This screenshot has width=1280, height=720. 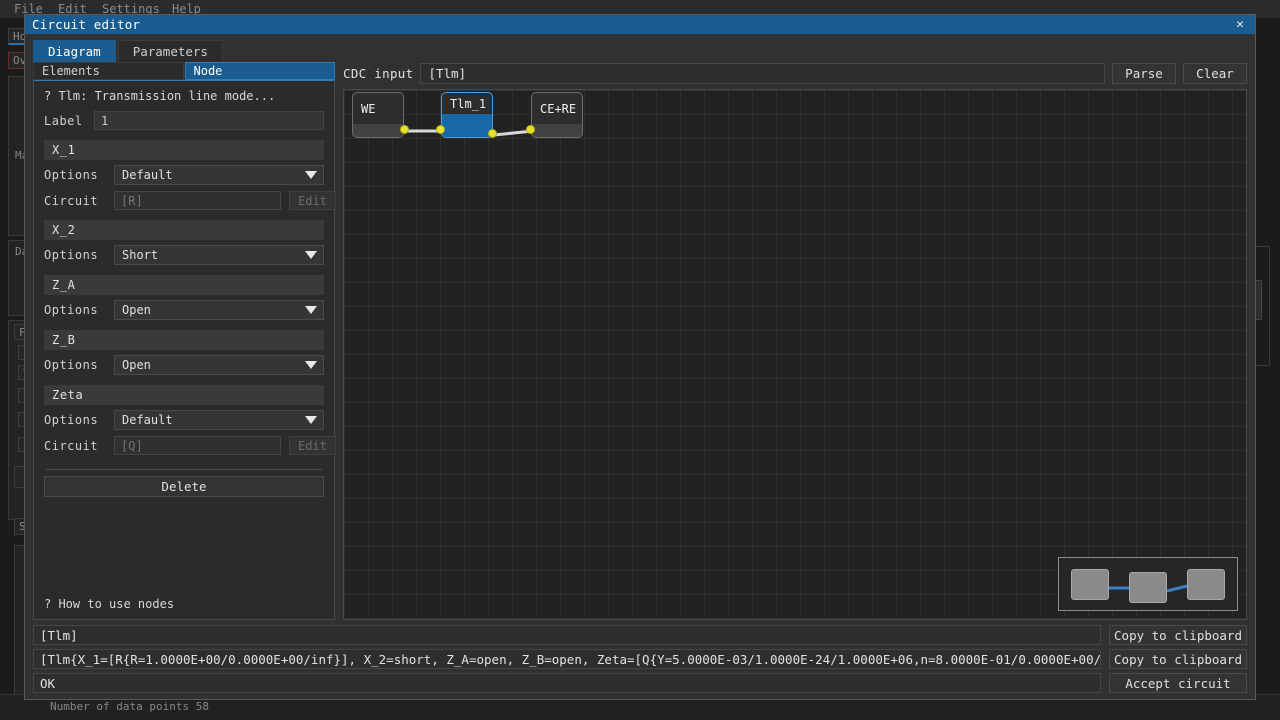 What do you see at coordinates (492, 133) in the screenshot?
I see `node-tlm-1-port-right` at bounding box center [492, 133].